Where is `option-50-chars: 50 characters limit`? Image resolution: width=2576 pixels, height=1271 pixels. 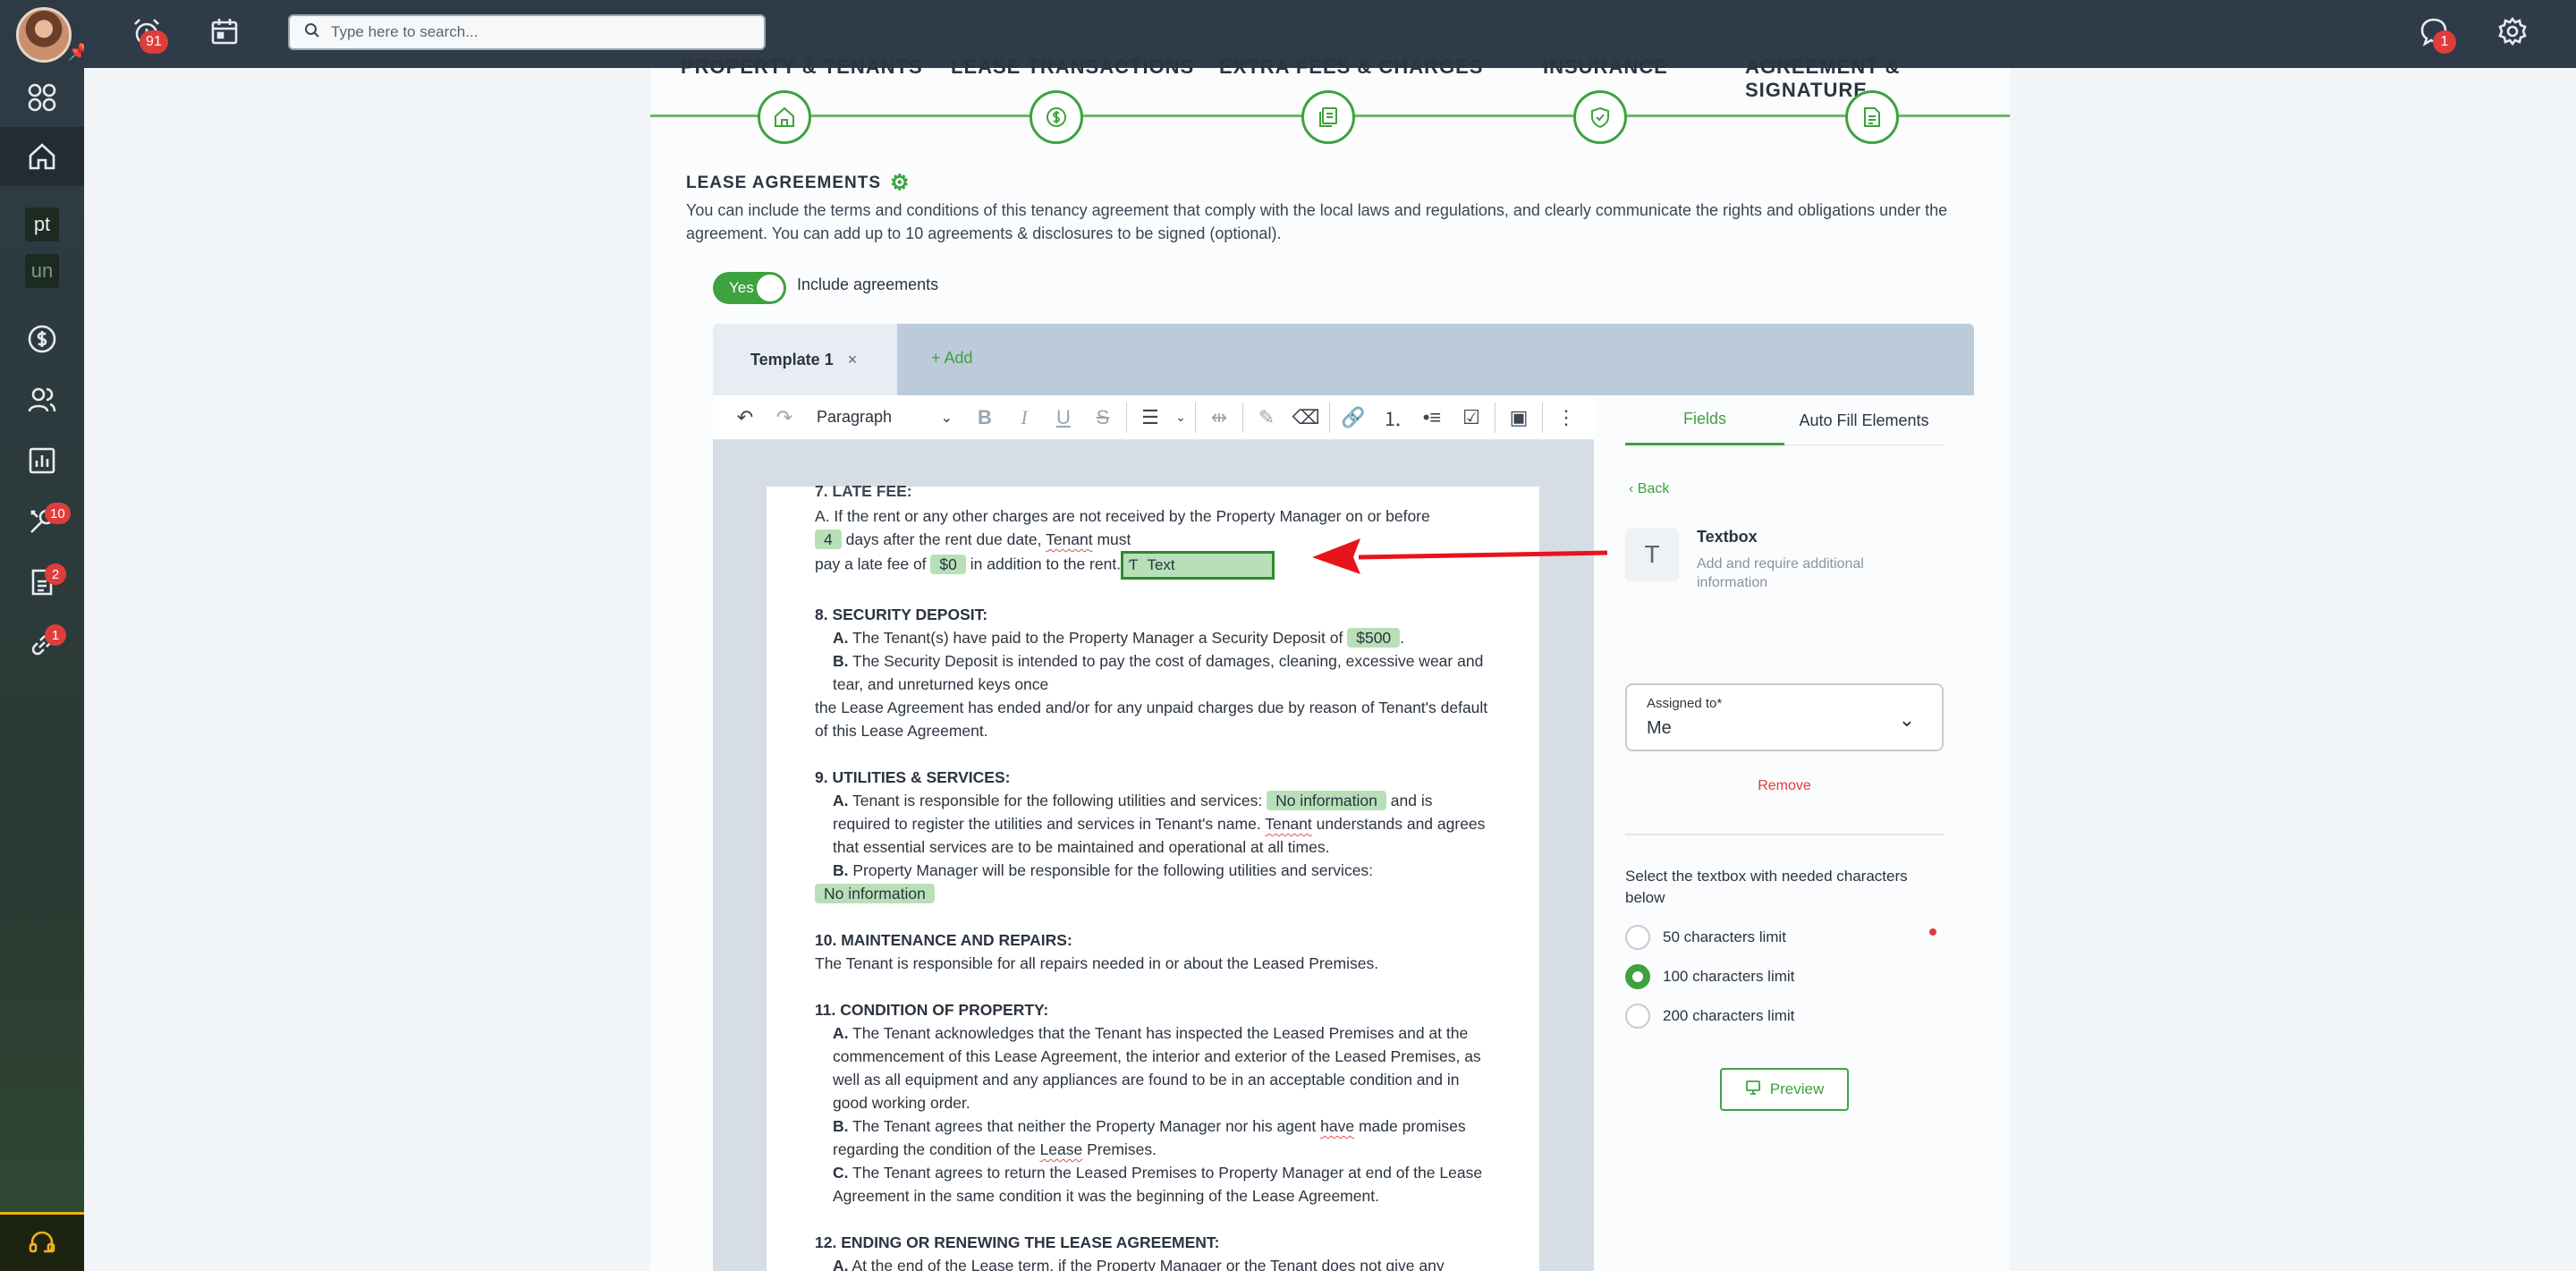 option-50-chars: 50 characters limit is located at coordinates (1705, 937).